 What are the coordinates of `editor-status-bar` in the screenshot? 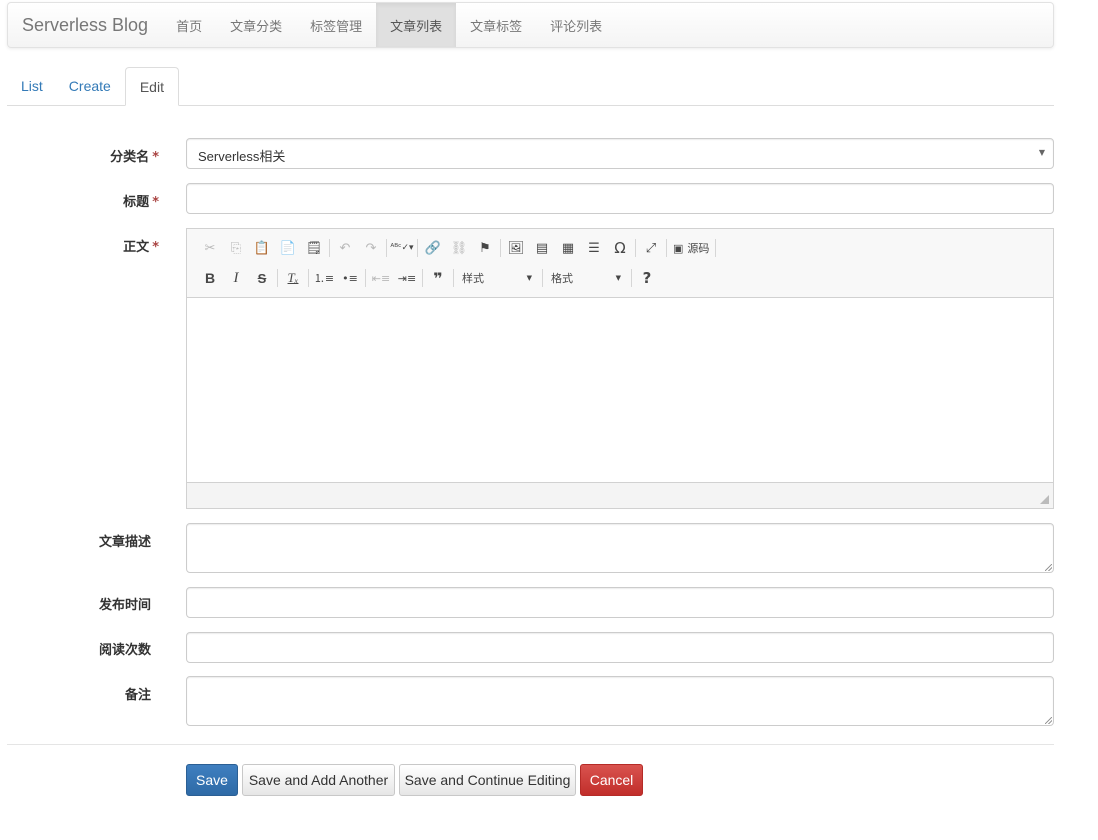 It's located at (620, 495).